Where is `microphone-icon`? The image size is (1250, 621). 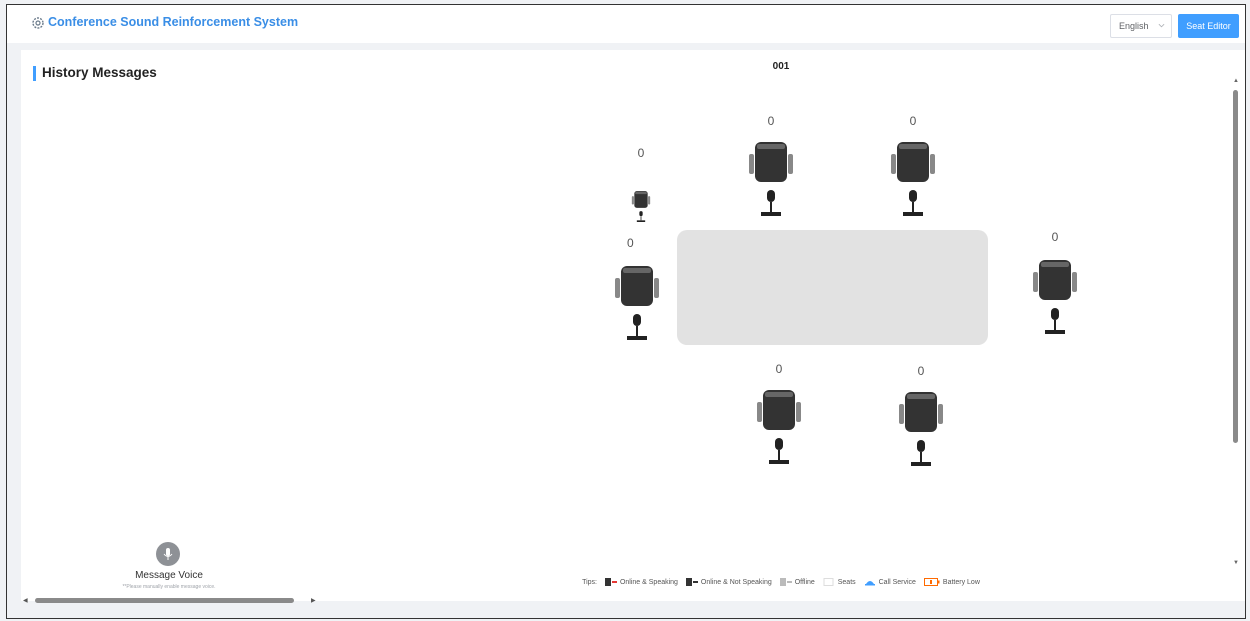
microphone-icon is located at coordinates (168, 554).